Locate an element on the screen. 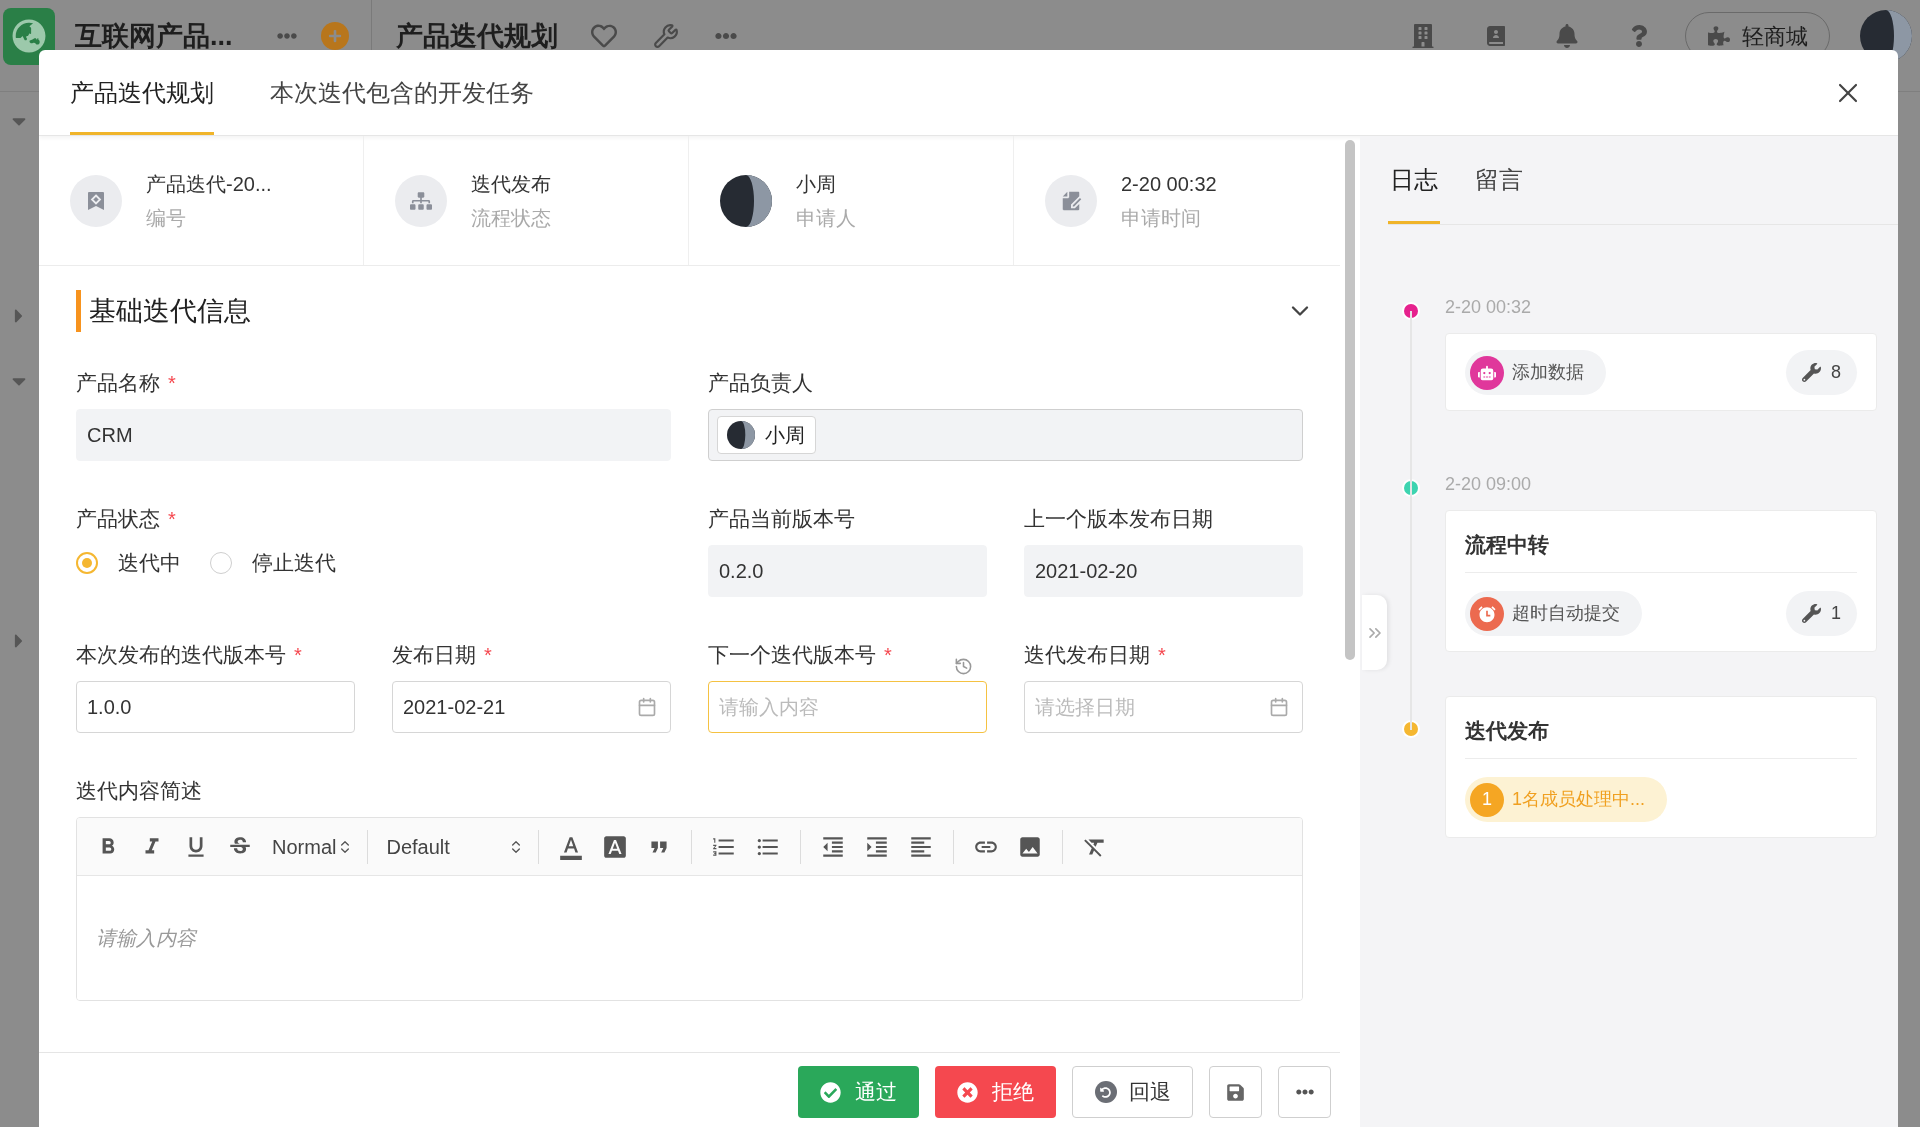  date-field: 2021-02-21 is located at coordinates (531, 707).